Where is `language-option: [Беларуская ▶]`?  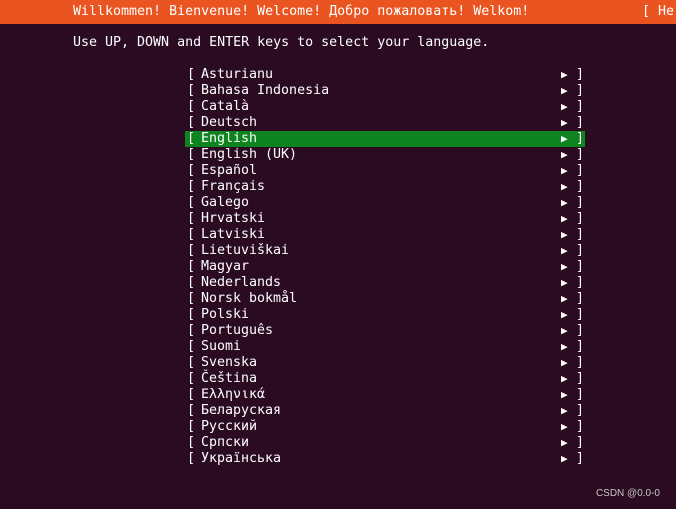
language-option: [Беларуская ▶] is located at coordinates (385, 411).